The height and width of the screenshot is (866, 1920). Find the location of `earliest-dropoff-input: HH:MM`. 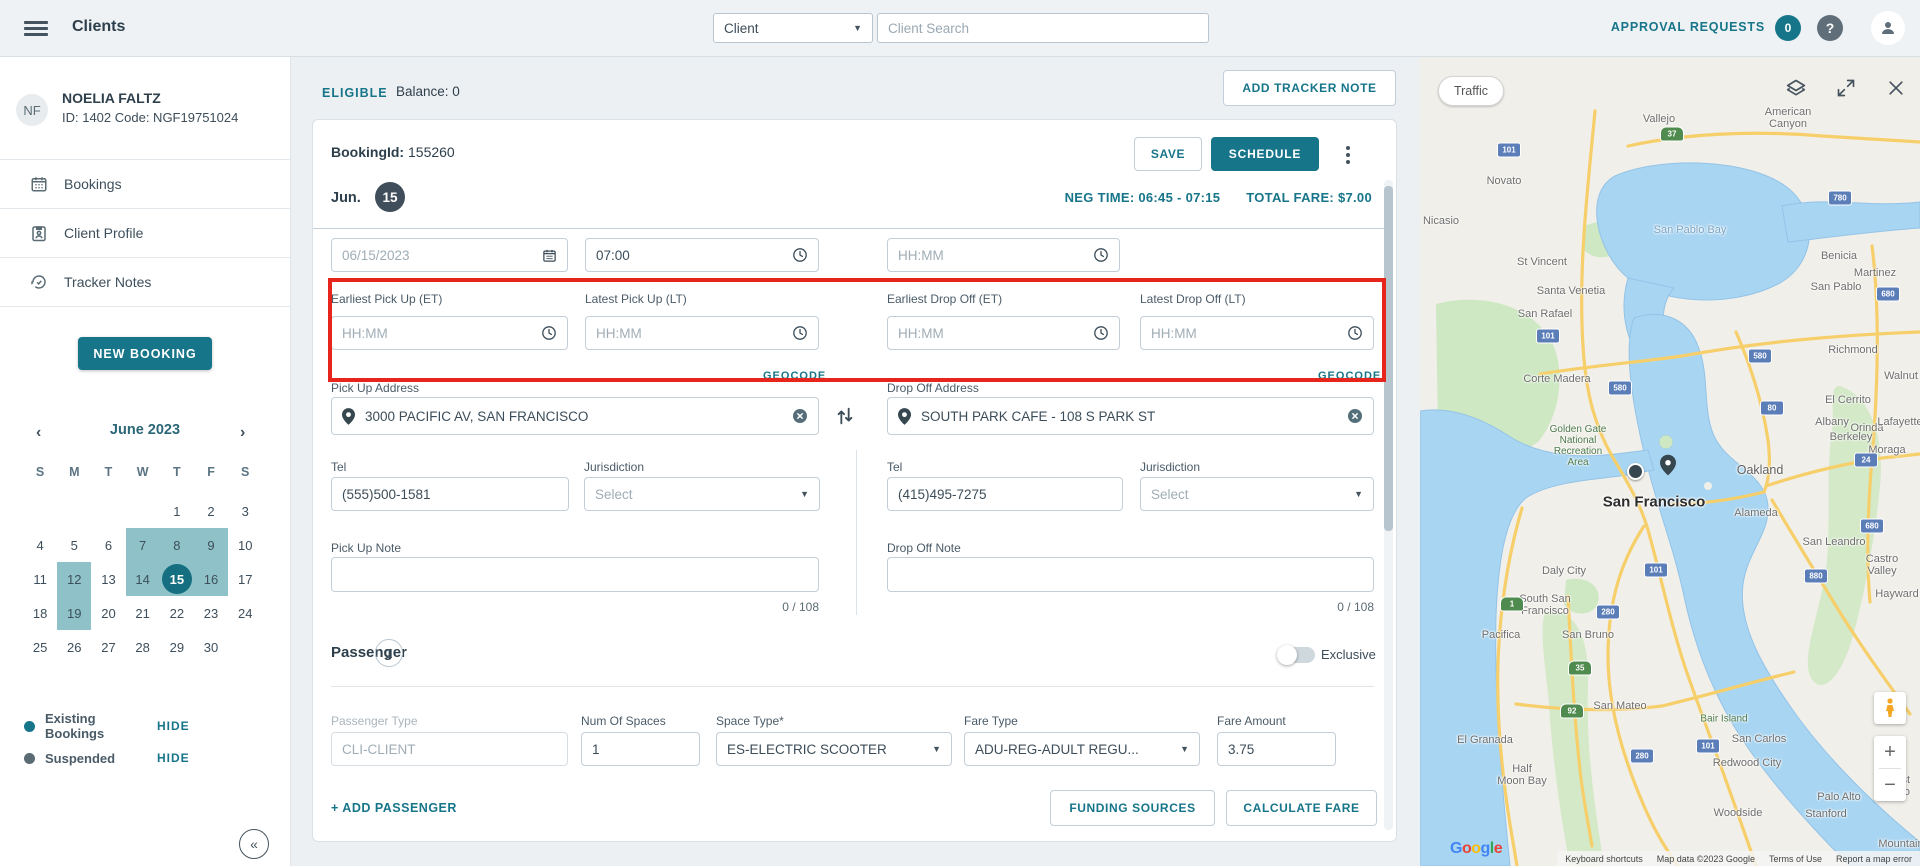

earliest-dropoff-input: HH:MM is located at coordinates (1003, 333).